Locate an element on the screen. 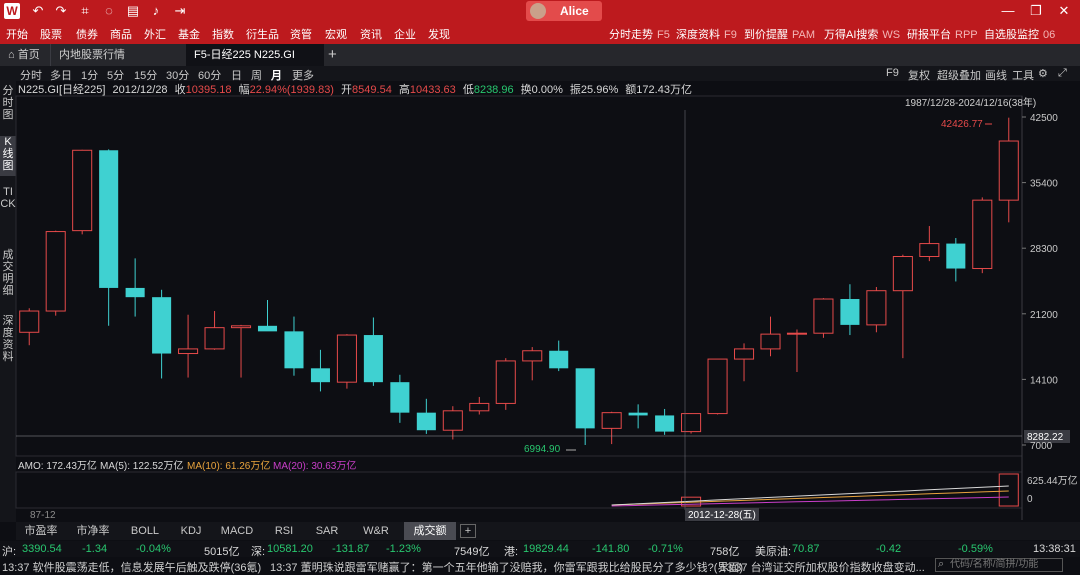 The width and height of the screenshot is (1080, 575). ticker-sh-pct: -0.04% is located at coordinates (153, 549).